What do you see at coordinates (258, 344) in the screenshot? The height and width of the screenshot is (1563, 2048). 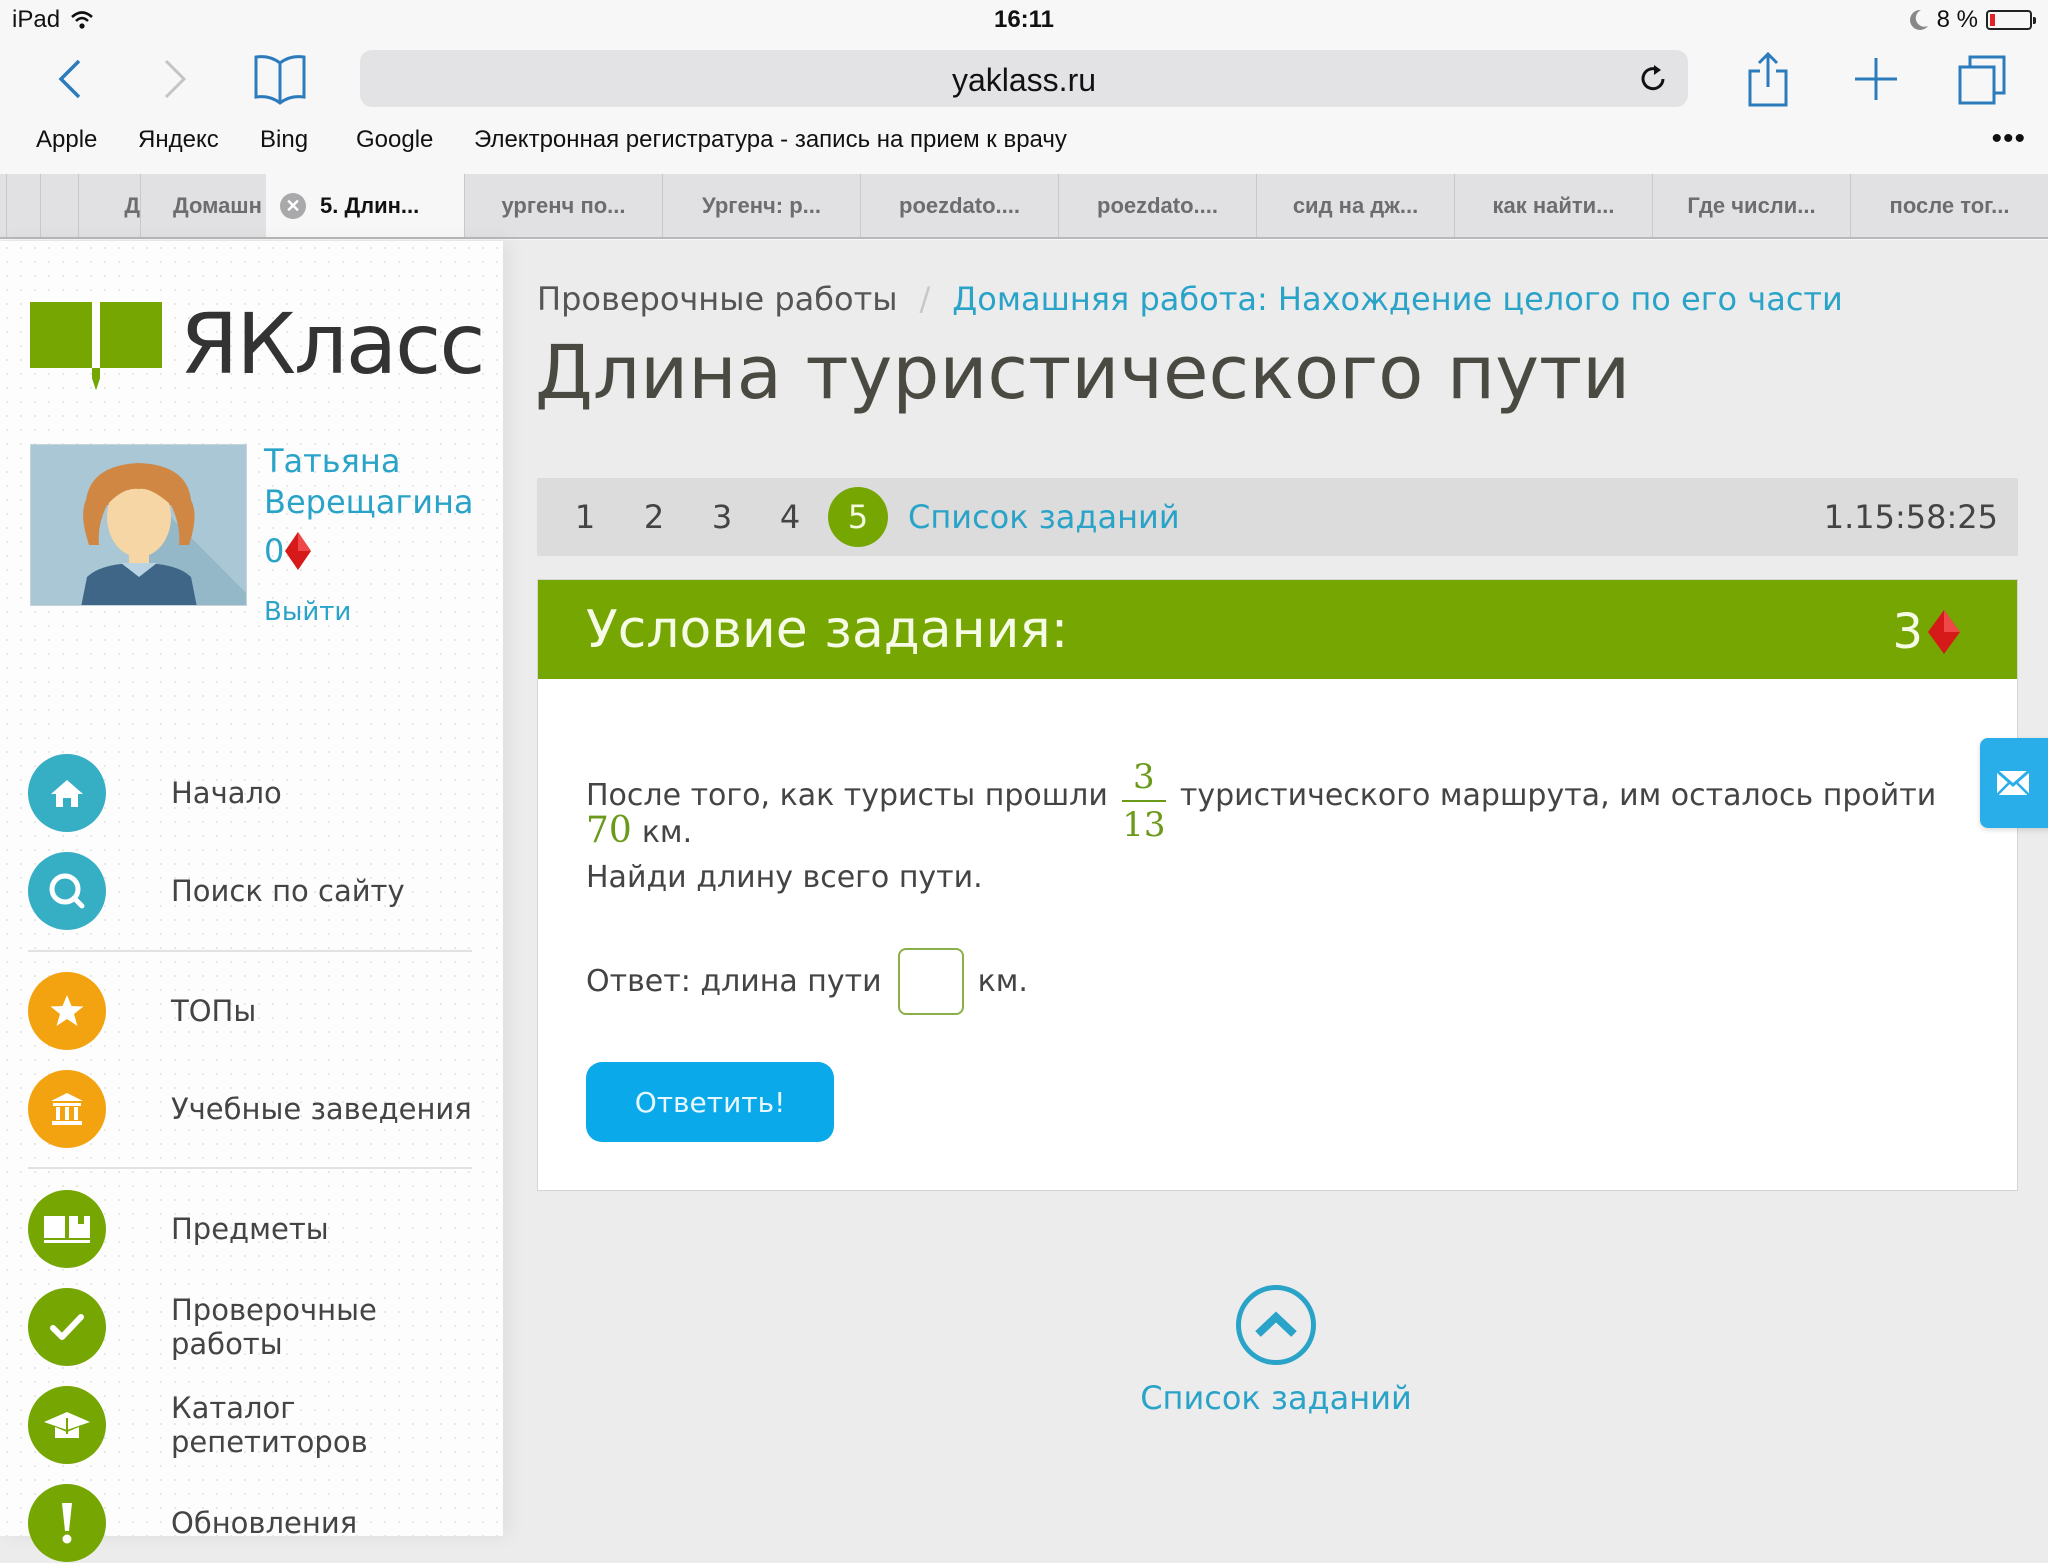 I see `yaklass-logo: ЯКласс` at bounding box center [258, 344].